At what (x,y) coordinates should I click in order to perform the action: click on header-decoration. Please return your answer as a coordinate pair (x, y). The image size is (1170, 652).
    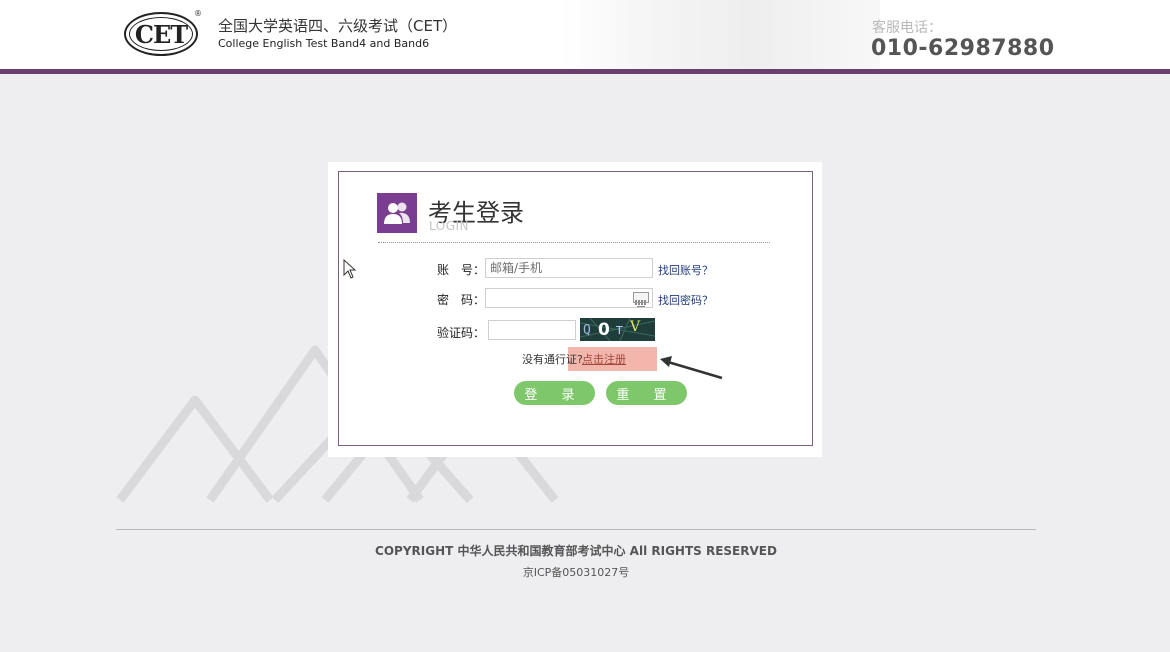
    Looking at the image, I should click on (720, 34).